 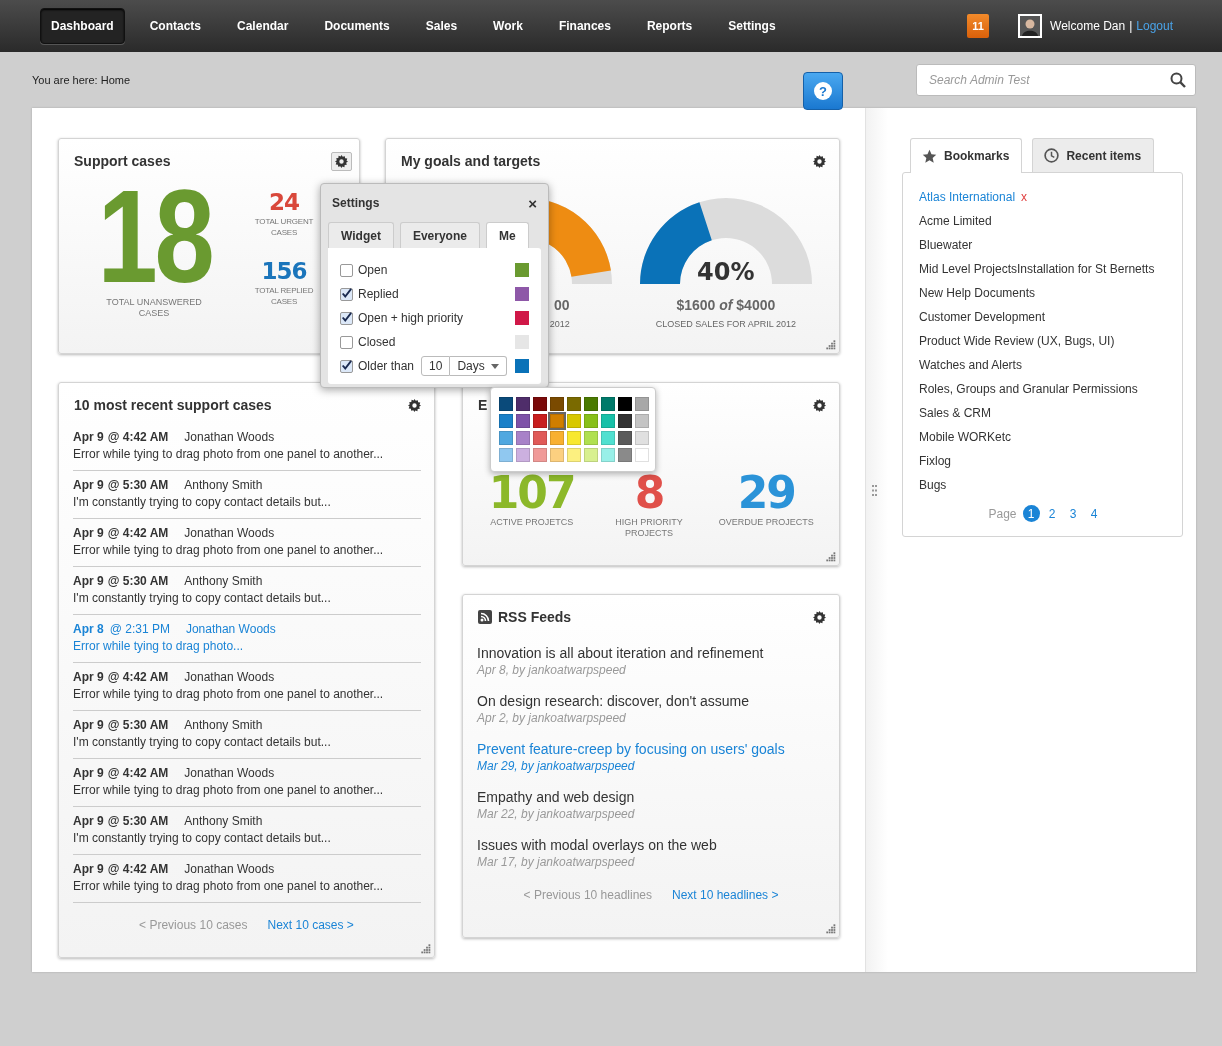 I want to click on bookmark-link: Atlas International, so click(x=967, y=197).